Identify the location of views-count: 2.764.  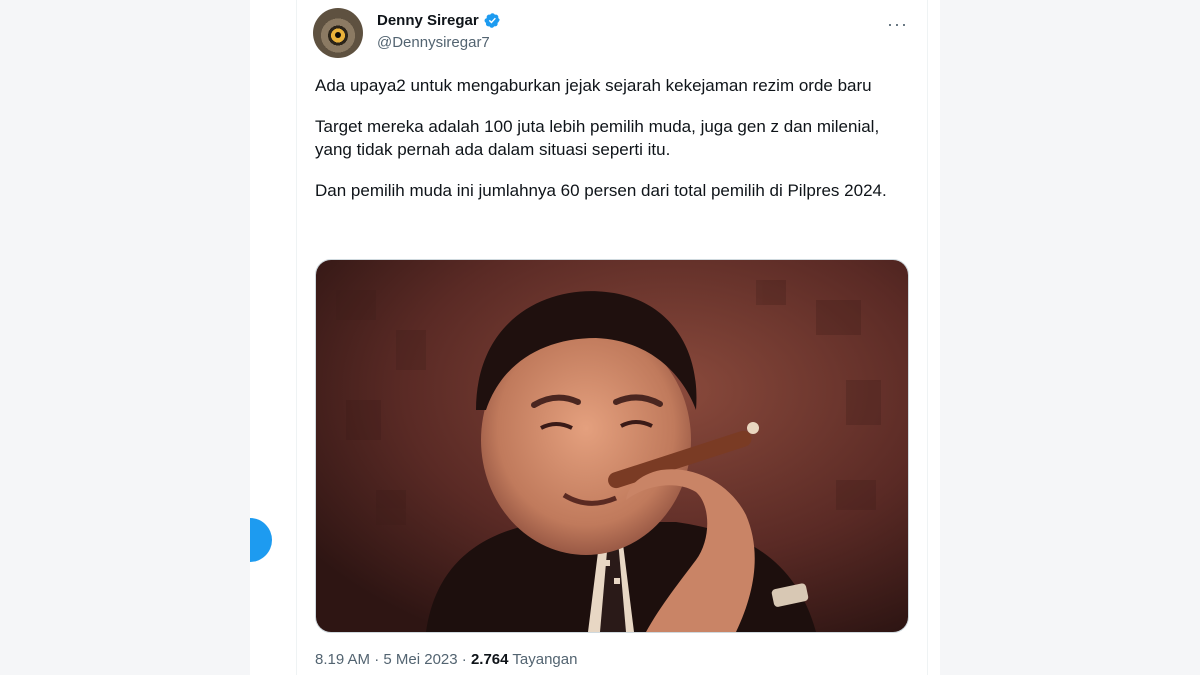
(490, 659).